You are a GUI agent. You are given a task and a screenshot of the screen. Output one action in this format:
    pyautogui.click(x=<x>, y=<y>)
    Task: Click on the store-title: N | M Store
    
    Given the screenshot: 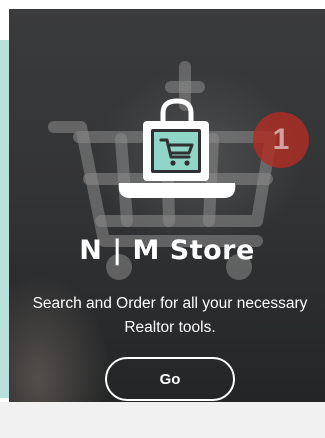 What is the action you would take?
    pyautogui.click(x=167, y=250)
    